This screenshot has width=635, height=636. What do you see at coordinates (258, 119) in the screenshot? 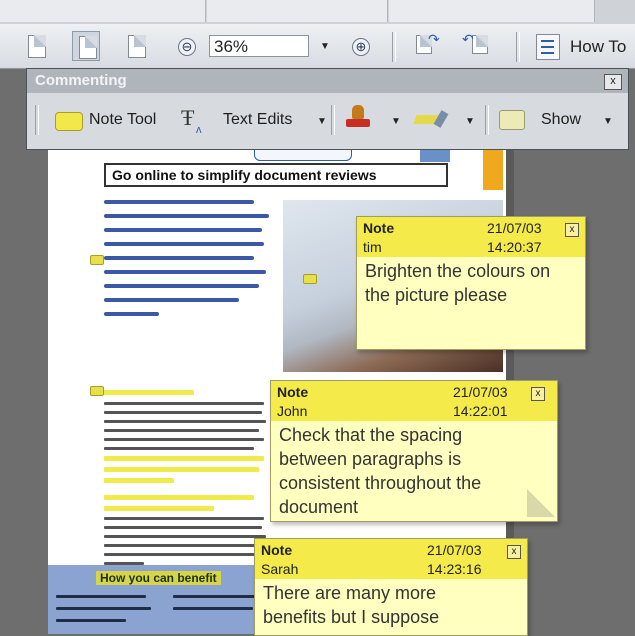
I see `text-edits-label: Text Edits` at bounding box center [258, 119].